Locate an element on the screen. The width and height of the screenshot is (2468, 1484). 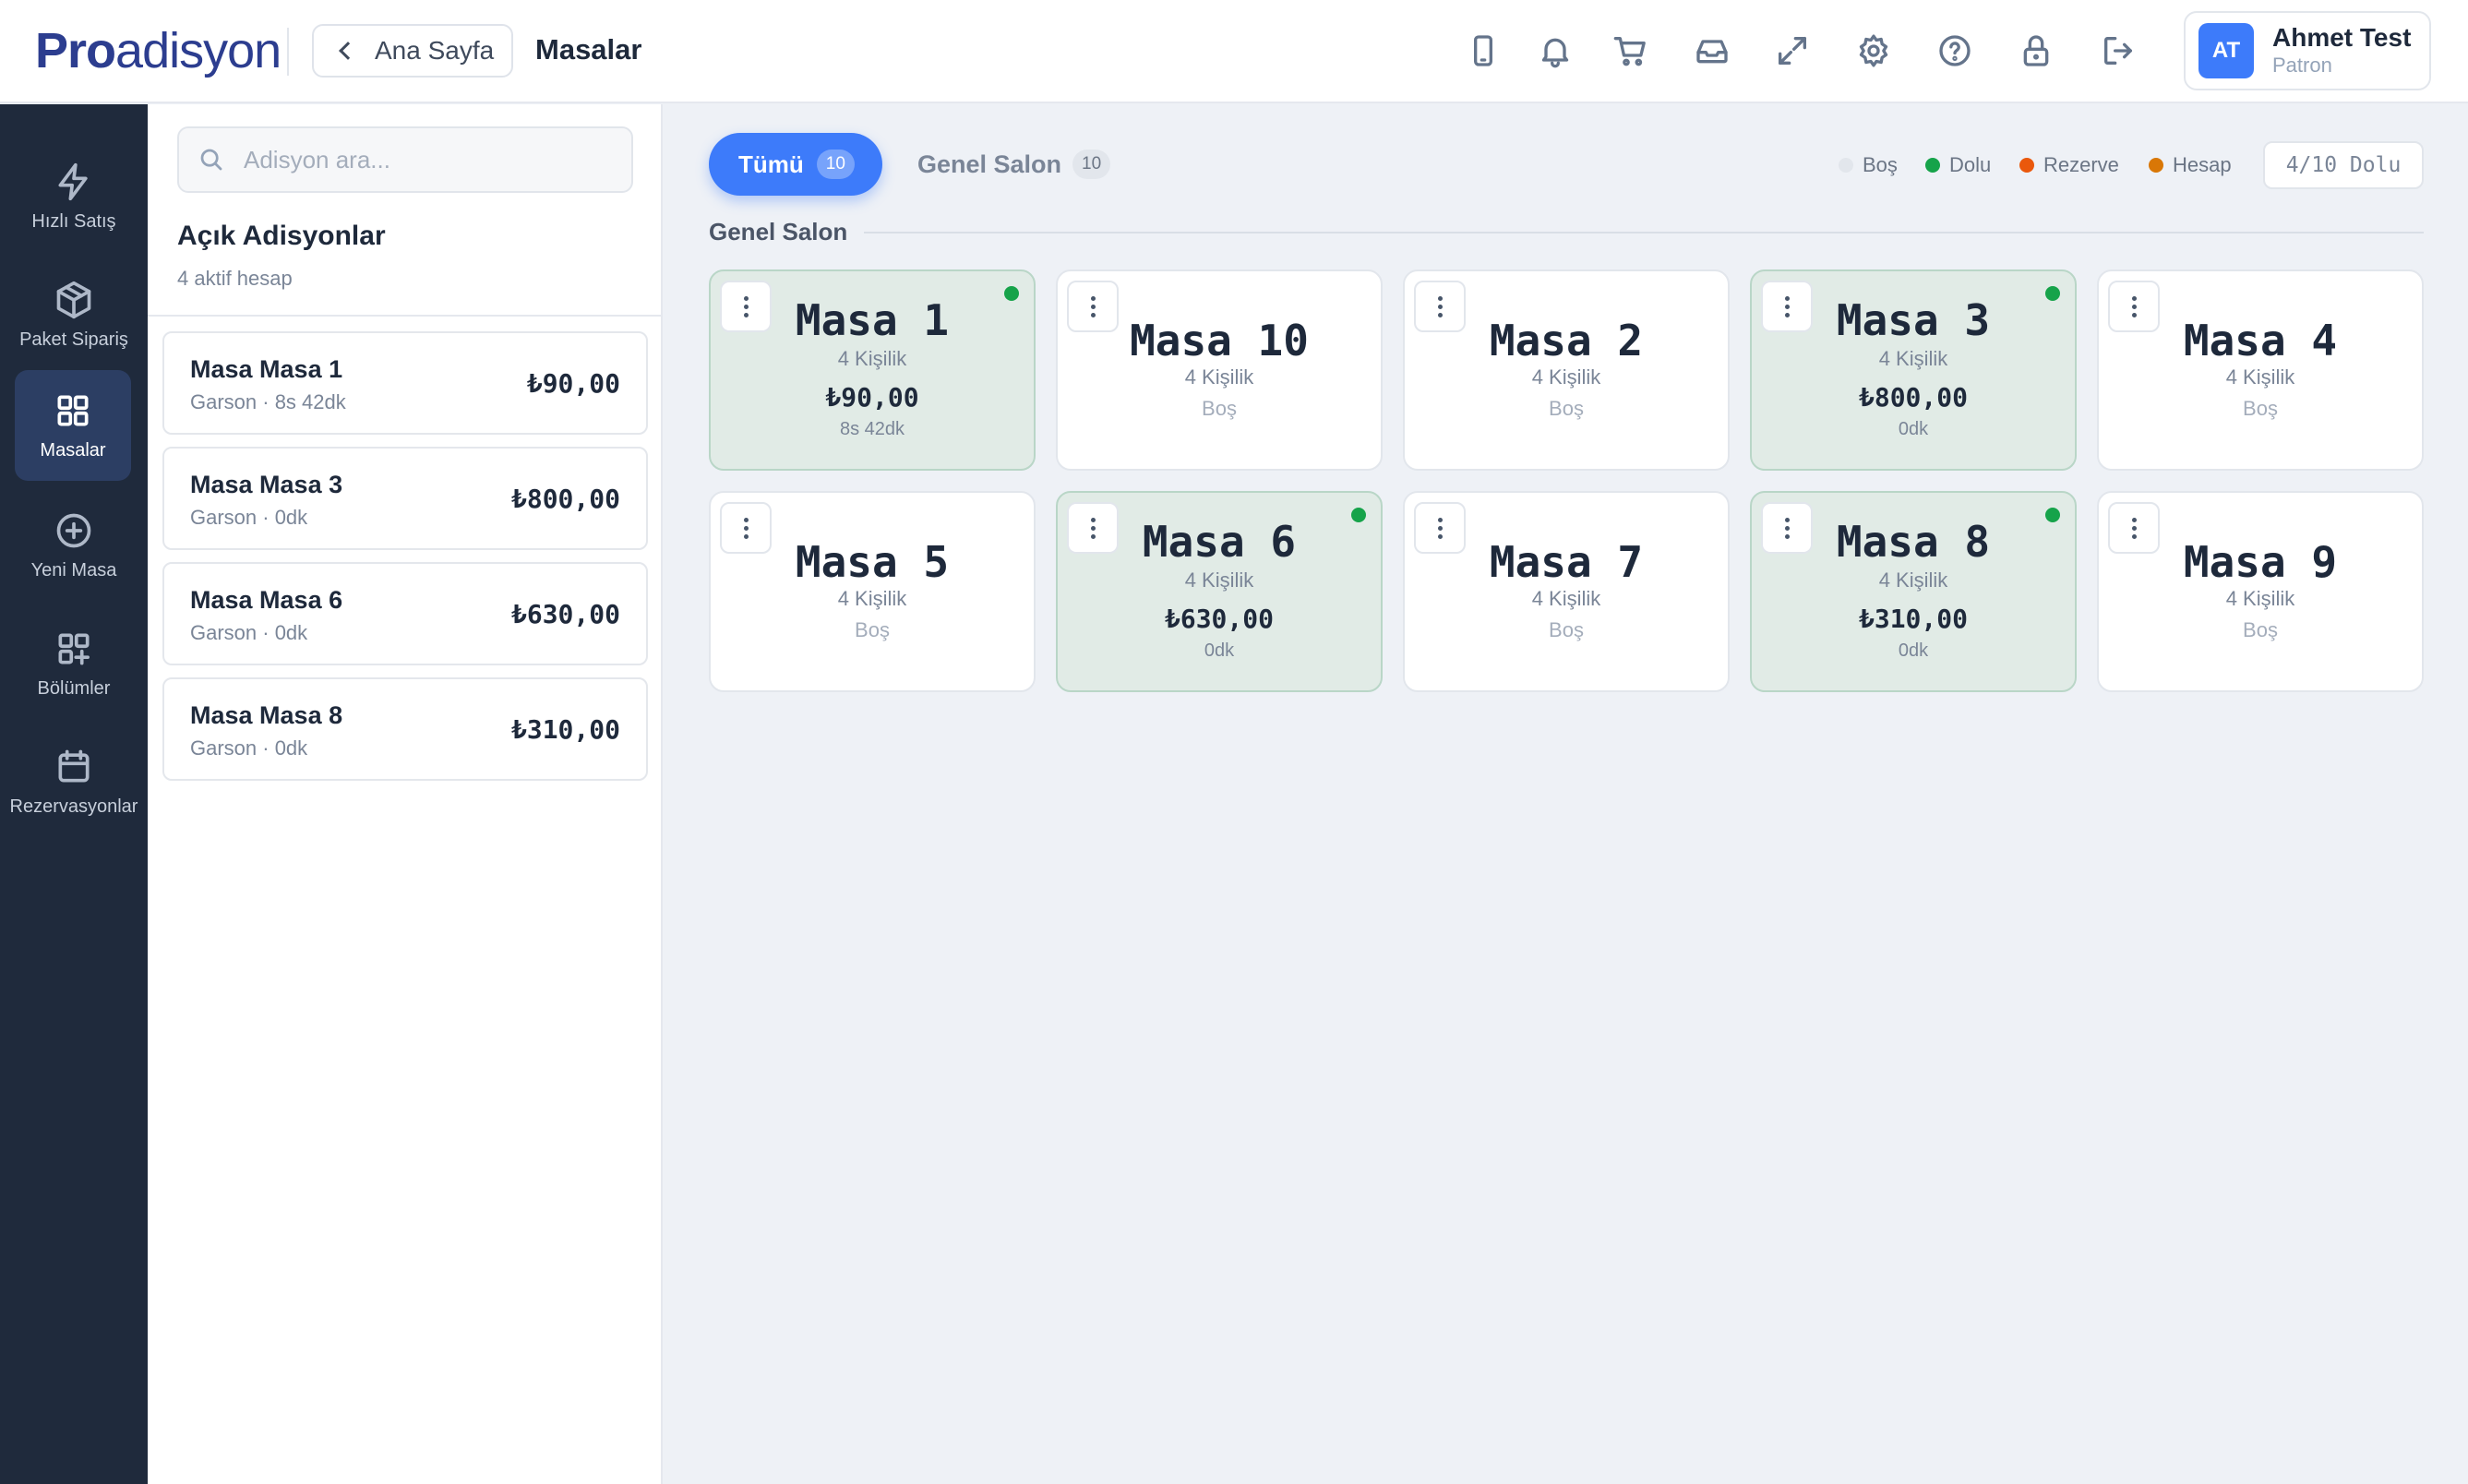
sidebar-item-label: Rezervasyonlar is located at coordinates (73, 806).